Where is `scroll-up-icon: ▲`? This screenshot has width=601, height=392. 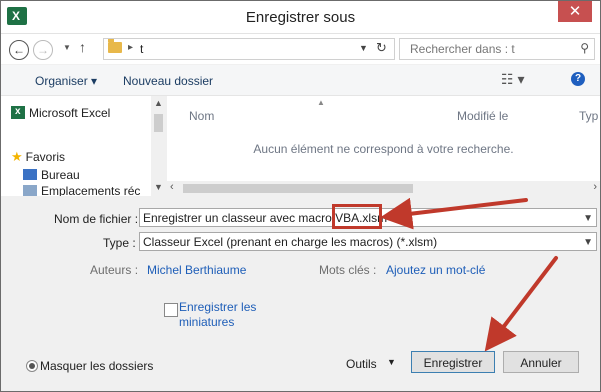
scroll-up-icon: ▲ is located at coordinates (158, 103).